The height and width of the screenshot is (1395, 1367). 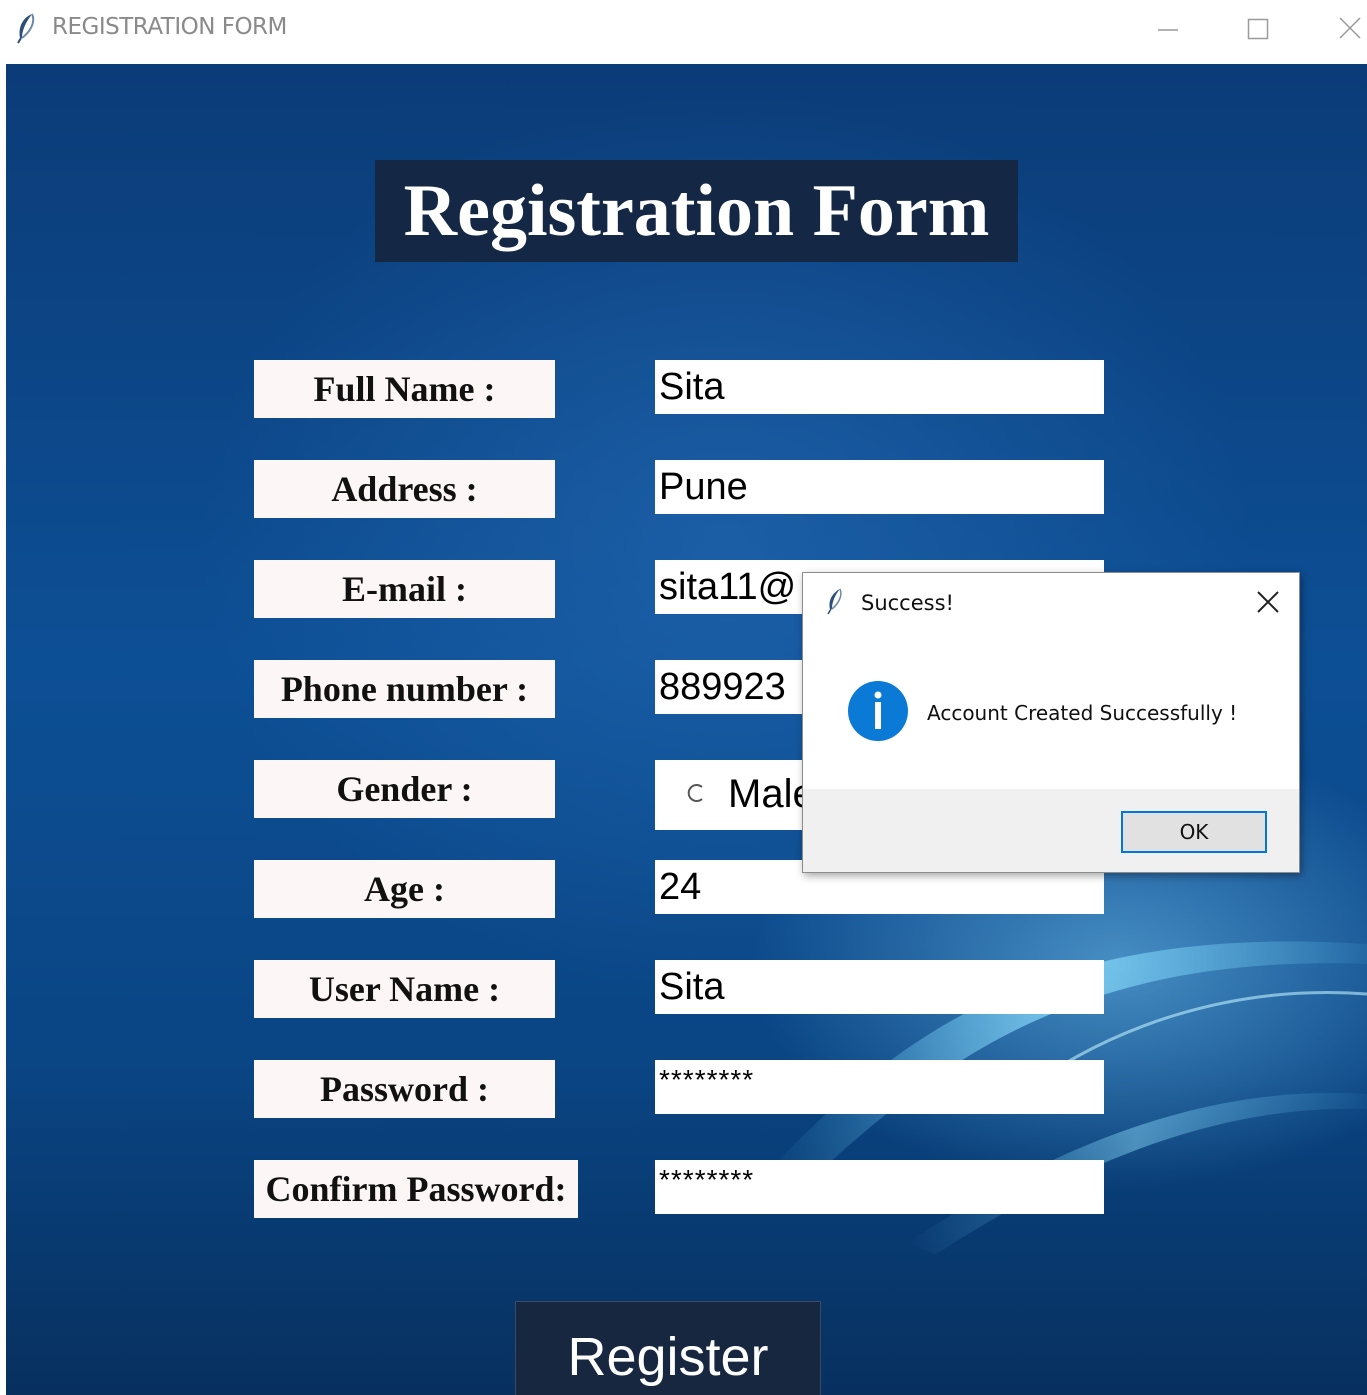 What do you see at coordinates (404, 989) in the screenshot?
I see `user-name-label: User Name :` at bounding box center [404, 989].